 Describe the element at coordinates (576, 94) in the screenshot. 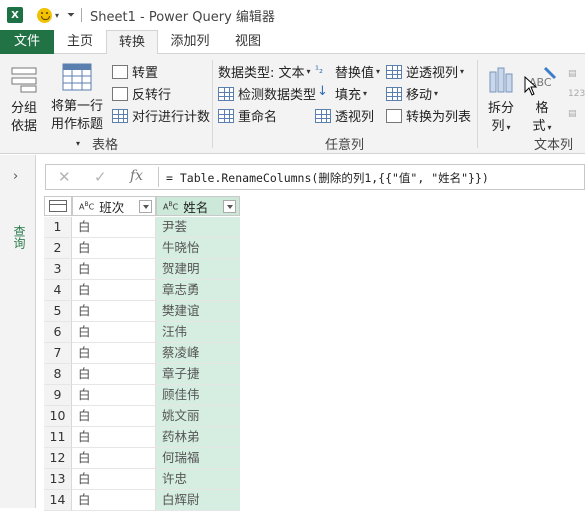

I see `more-text-tools-icon: ▤ 123 ▤` at that location.